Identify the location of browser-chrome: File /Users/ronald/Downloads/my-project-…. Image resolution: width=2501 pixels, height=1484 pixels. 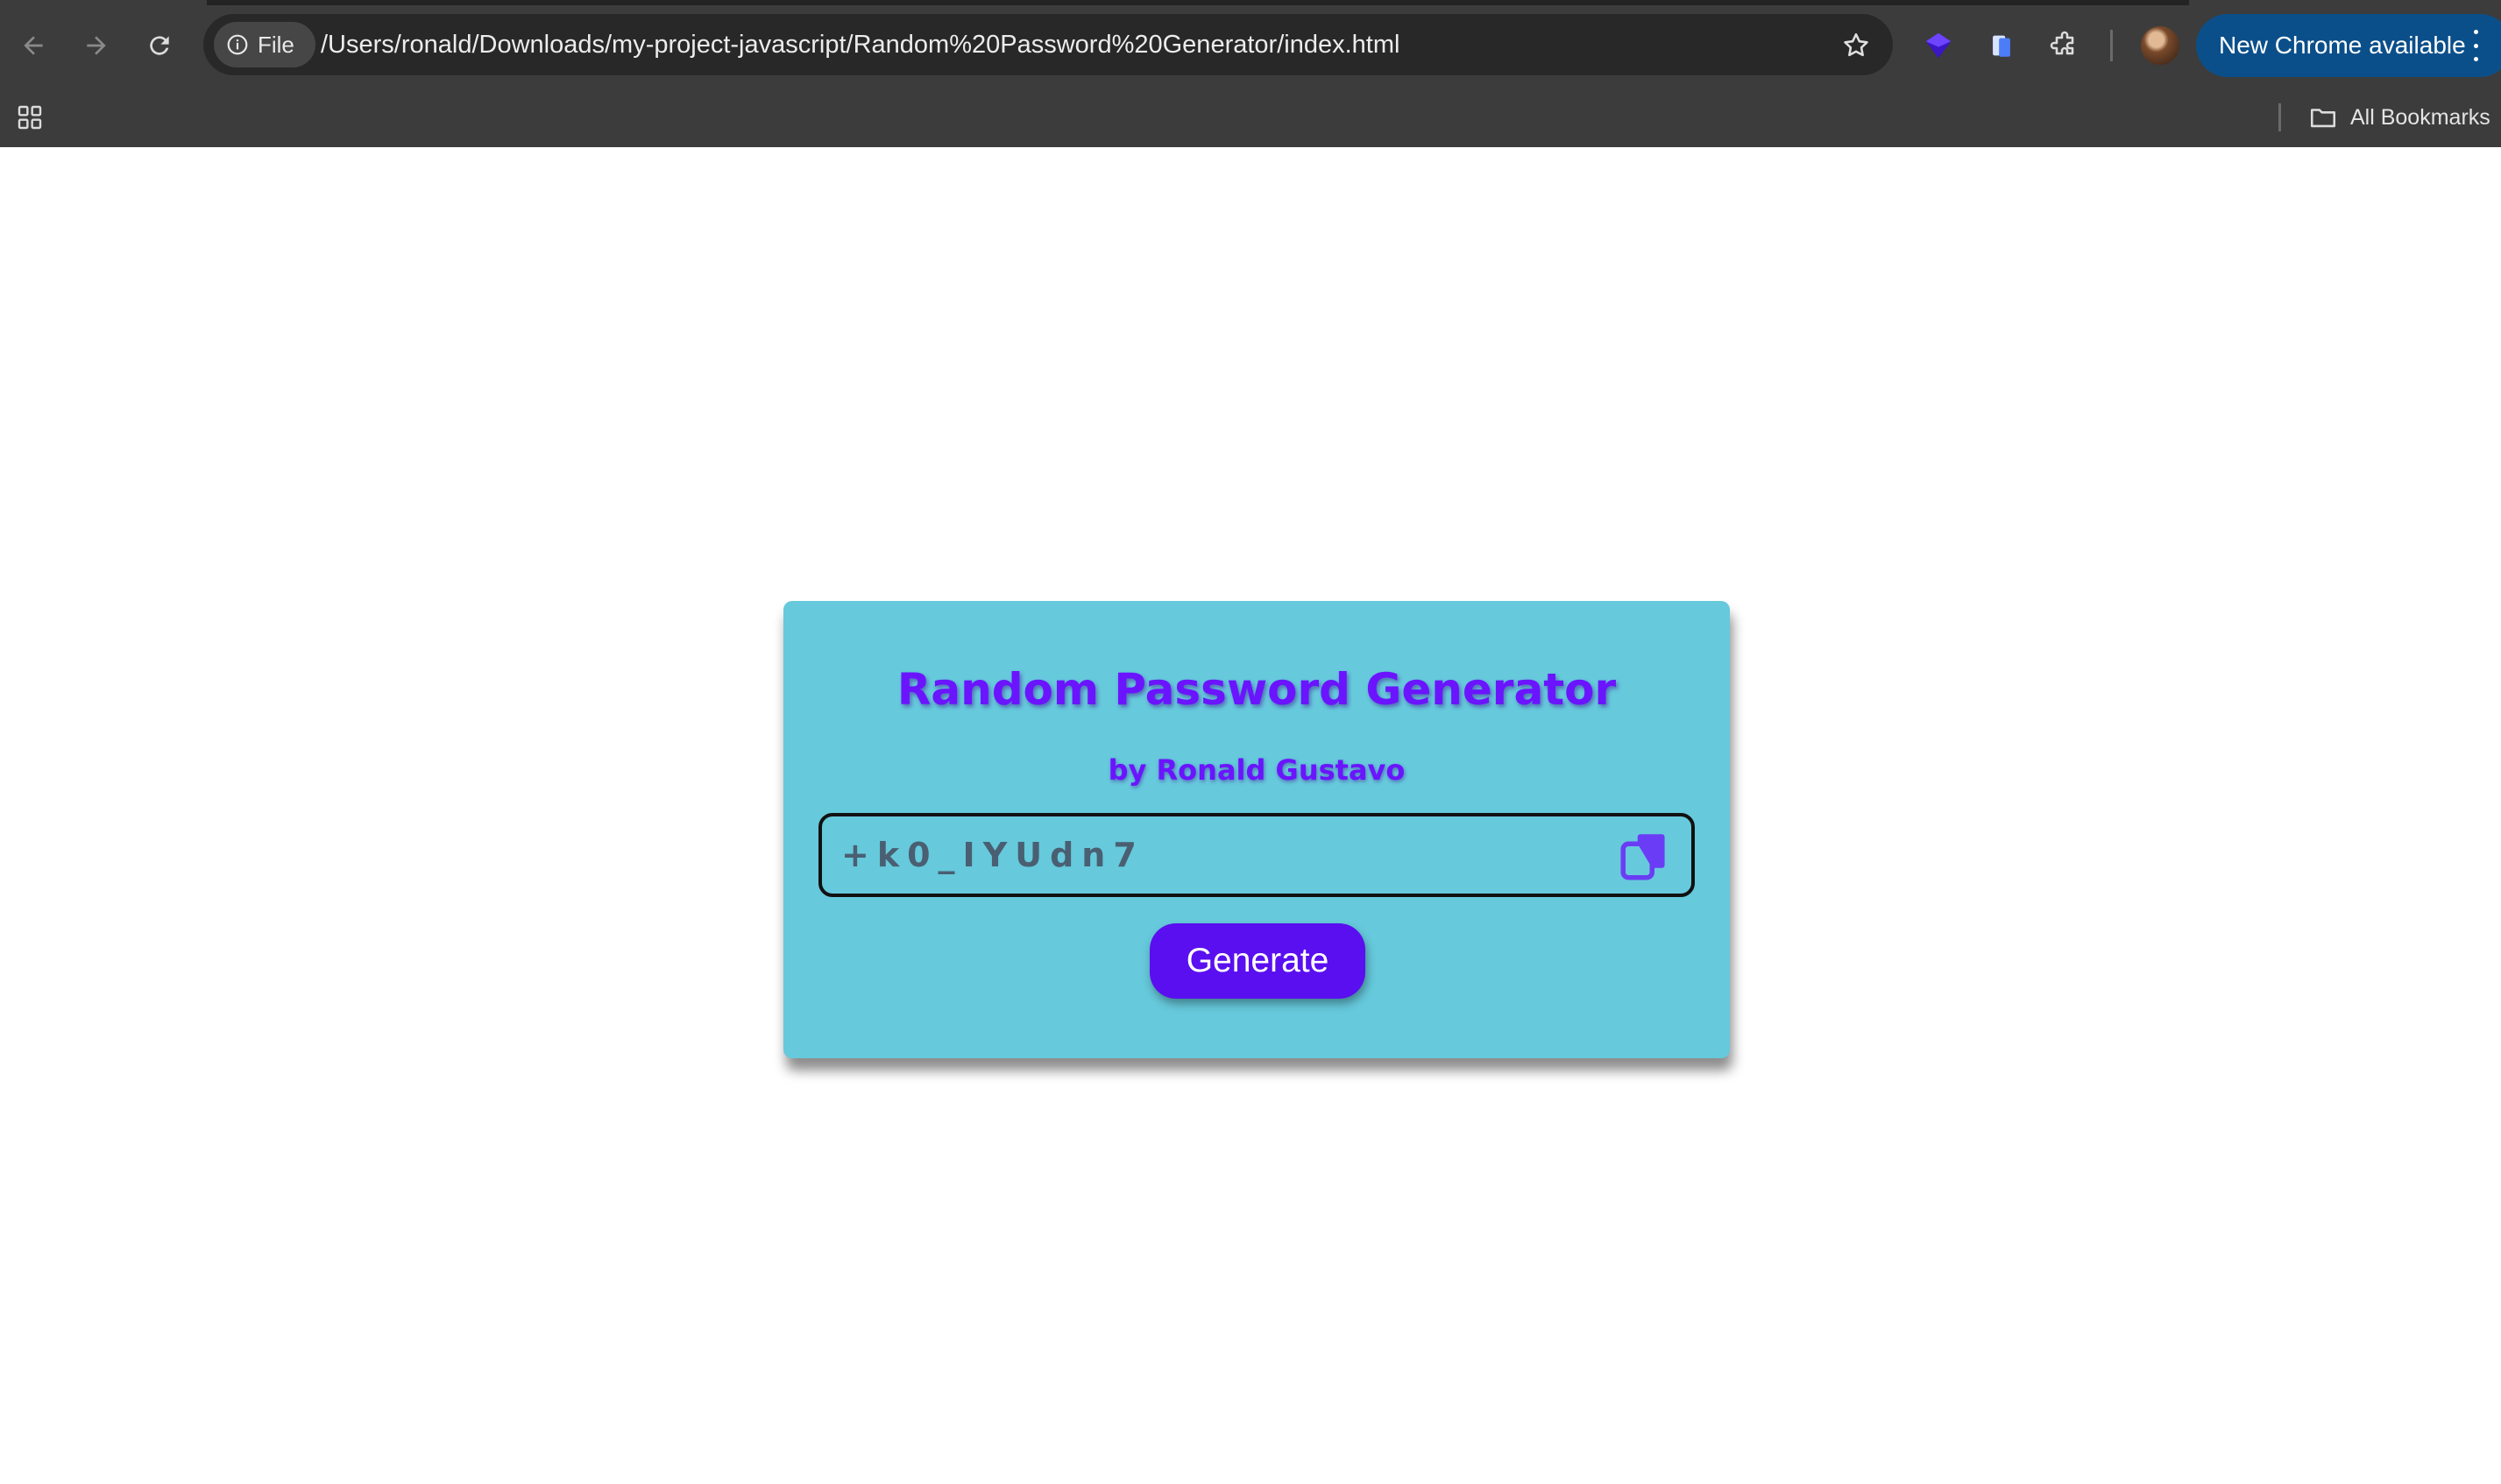
(1250, 73).